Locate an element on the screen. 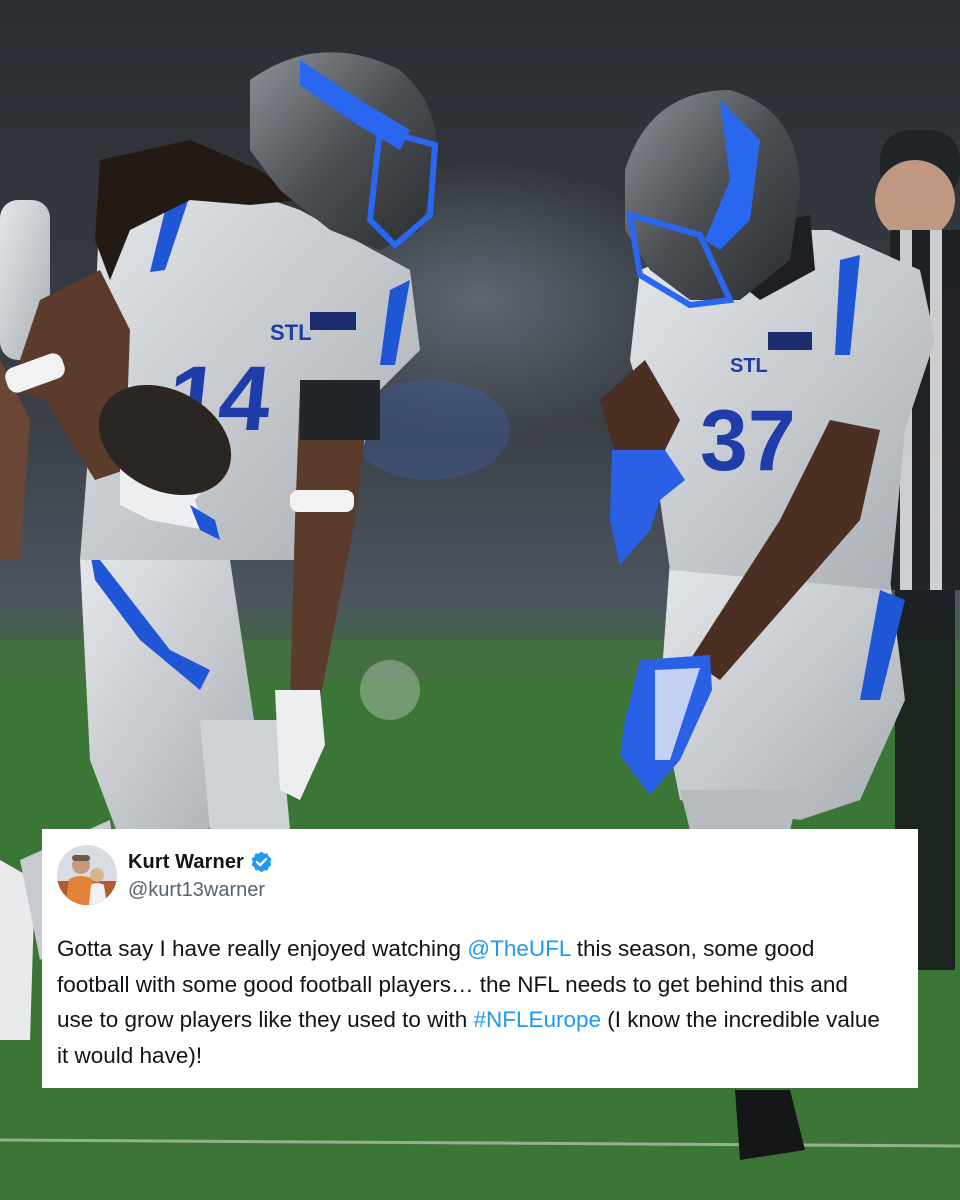 The image size is (960, 1200). name-row: Kurt Warner is located at coordinates (201, 863).